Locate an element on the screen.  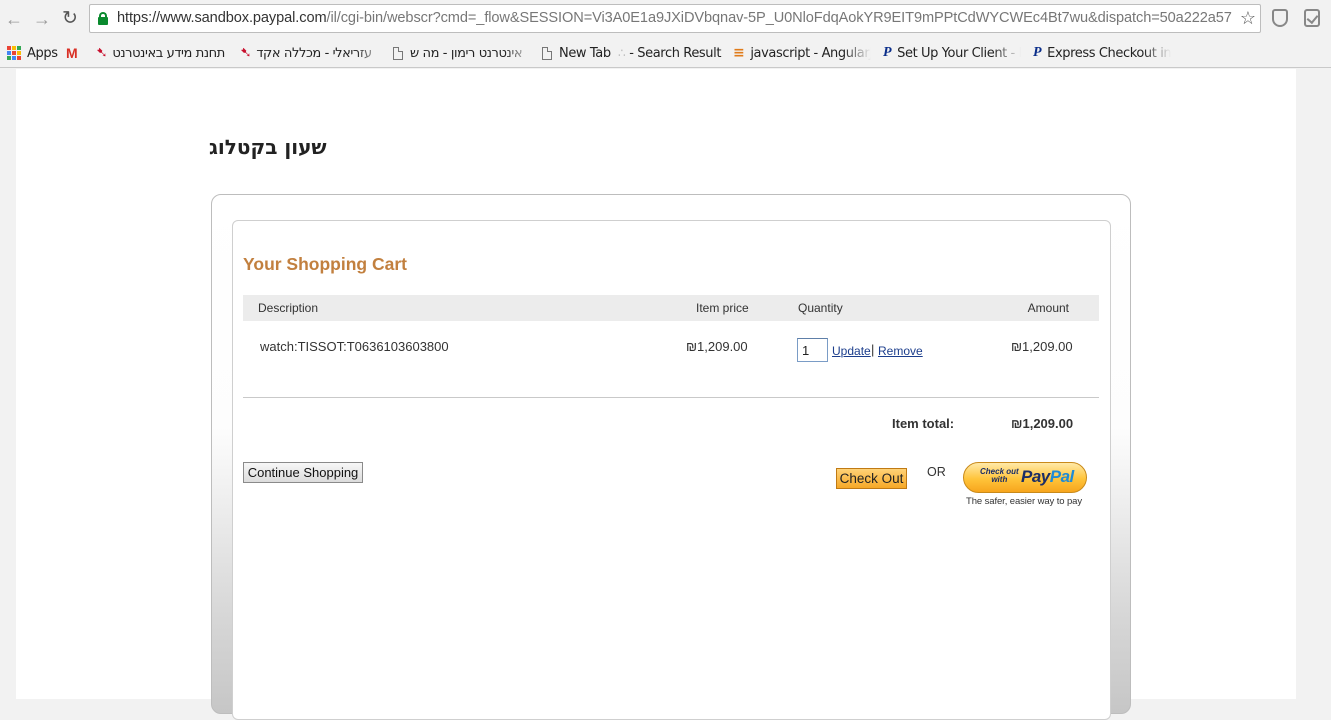
bookmark-label: - Search Result is located at coordinates (675, 53).